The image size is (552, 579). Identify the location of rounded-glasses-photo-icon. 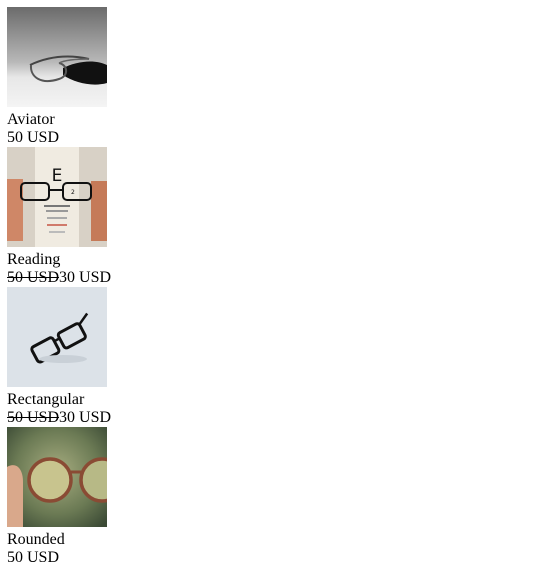
(57, 477).